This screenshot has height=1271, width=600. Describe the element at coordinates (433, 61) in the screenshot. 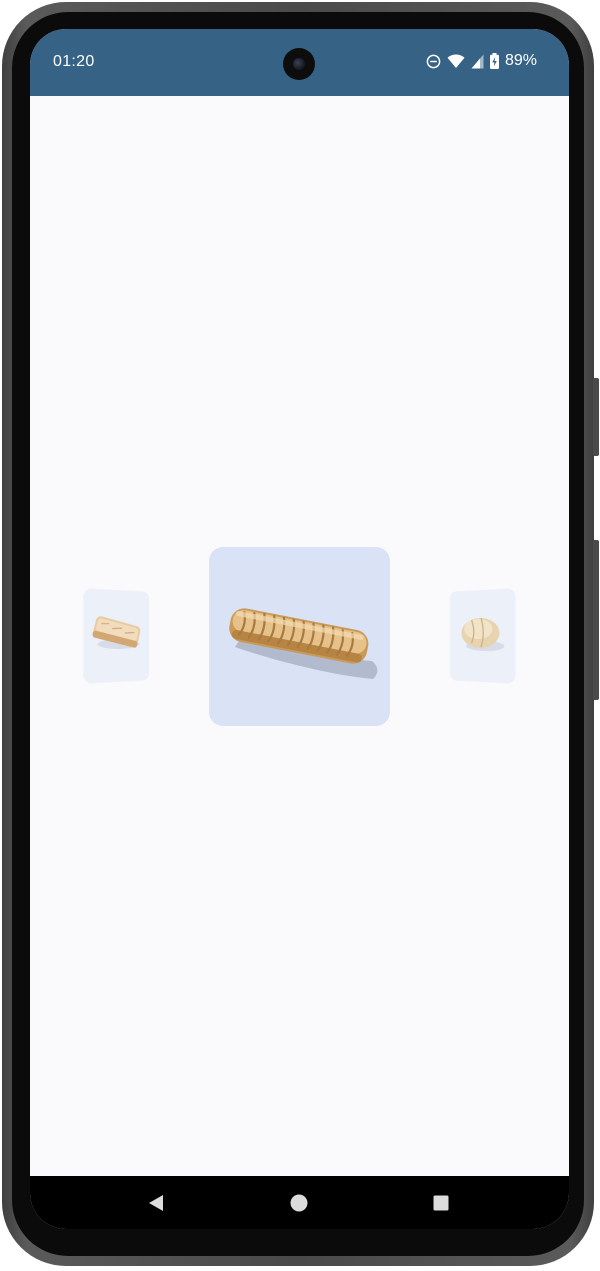

I see `do-not-disturb-icon` at that location.